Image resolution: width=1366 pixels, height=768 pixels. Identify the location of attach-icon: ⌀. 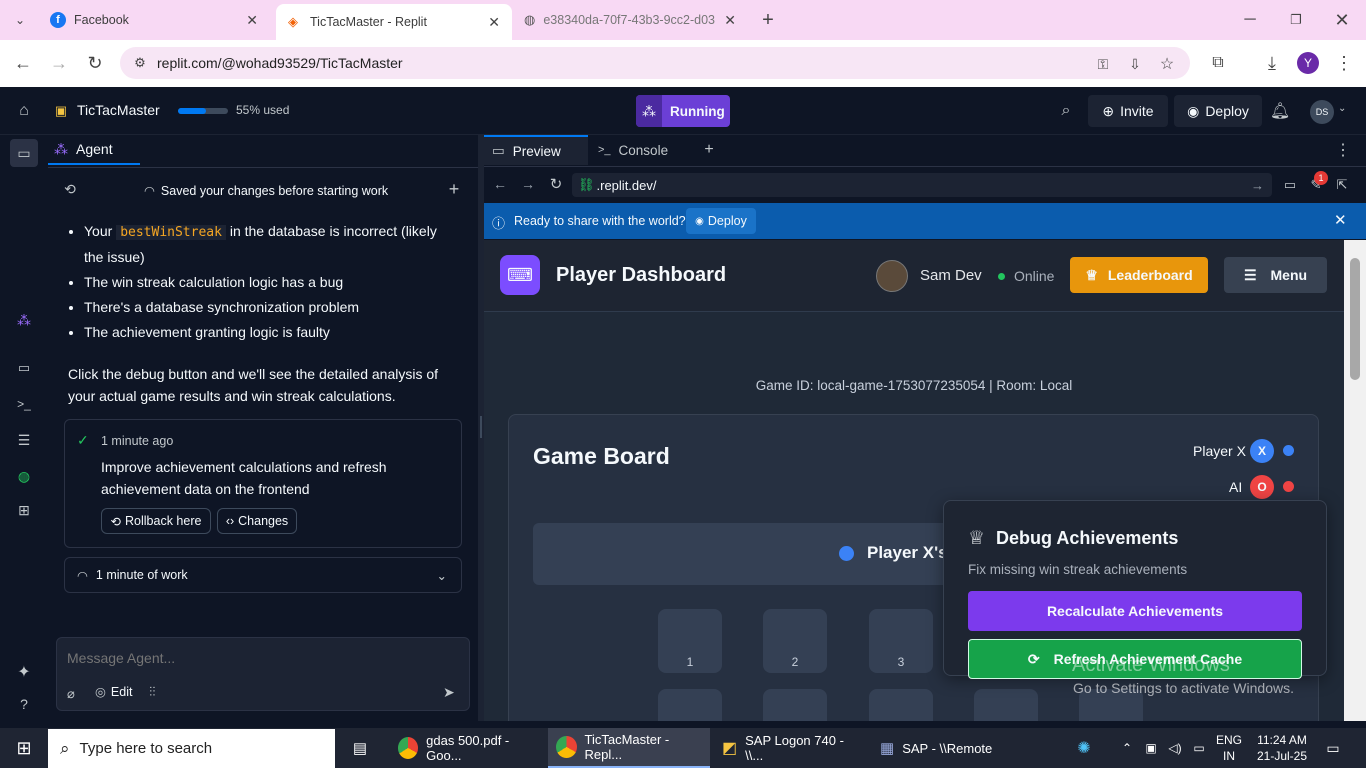
(71, 694).